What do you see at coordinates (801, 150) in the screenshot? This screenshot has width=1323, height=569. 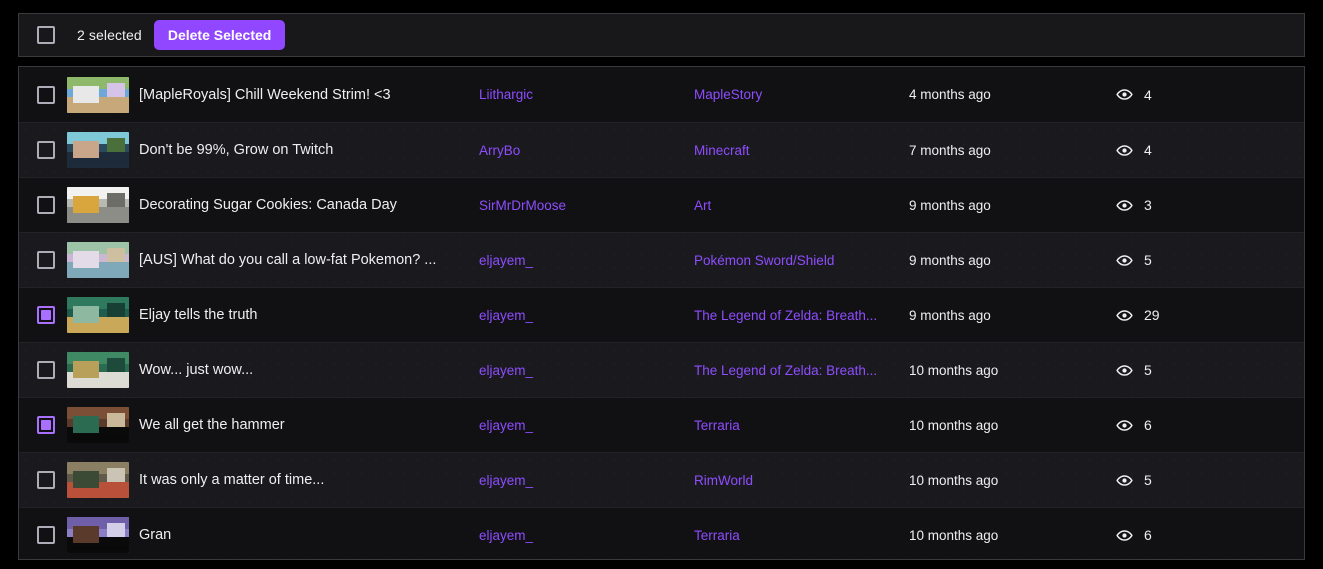 I see `game-link: Minecraft` at bounding box center [801, 150].